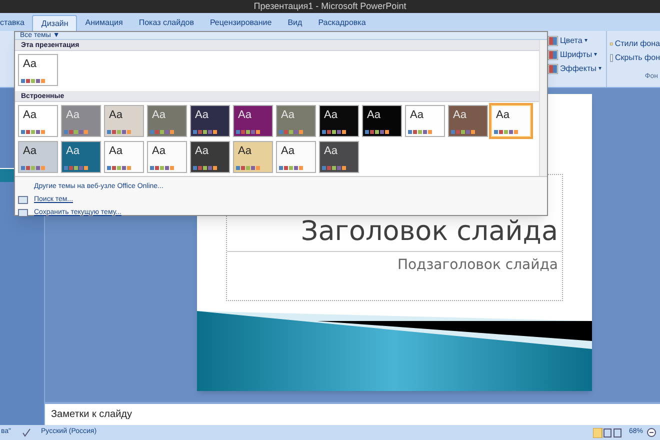 This screenshot has height=440, width=660. I want to click on slide-title: Заголовок слайда, so click(429, 234).